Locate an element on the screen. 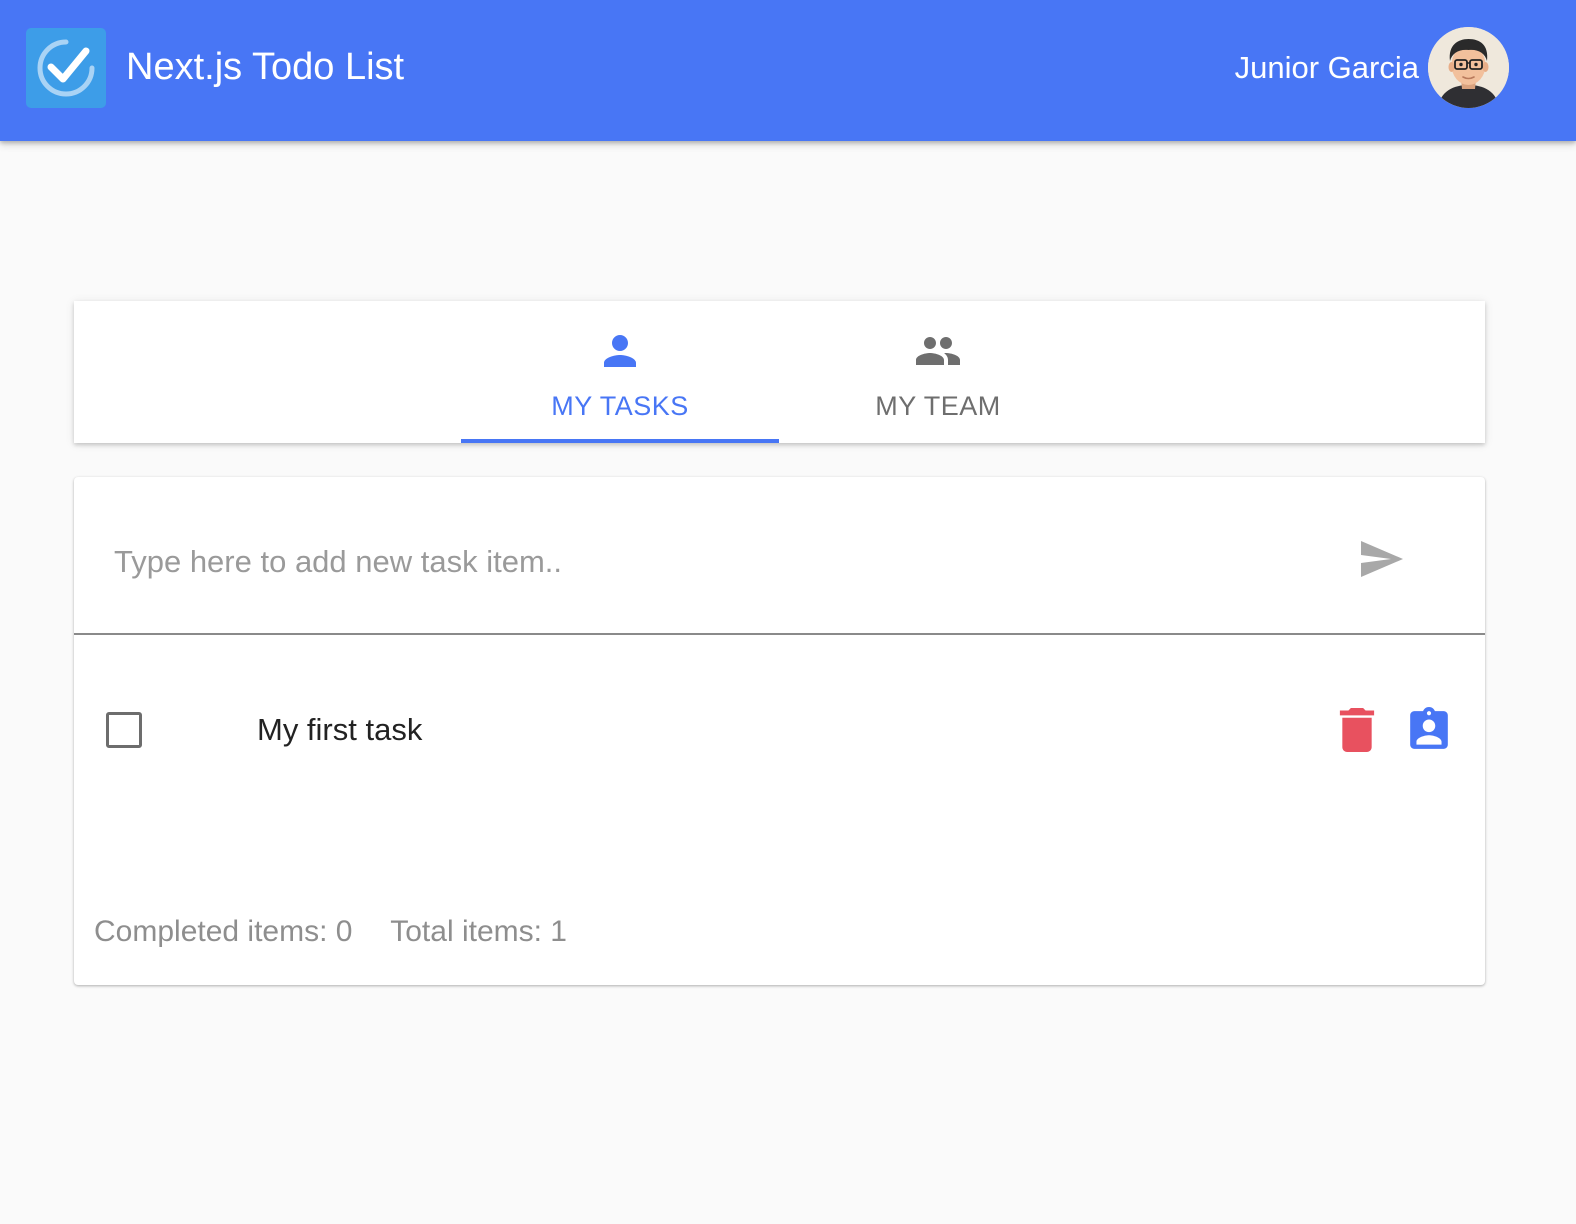 The height and width of the screenshot is (1224, 1576). check-circle-icon is located at coordinates (66, 68).